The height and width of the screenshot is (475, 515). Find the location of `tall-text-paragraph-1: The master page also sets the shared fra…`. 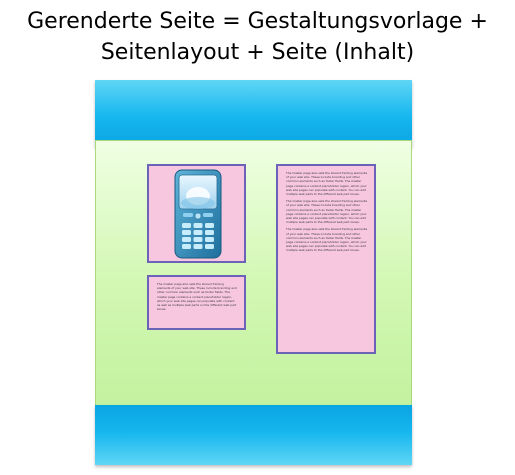

tall-text-paragraph-1: The master page also sets the shared fra… is located at coordinates (327, 184).